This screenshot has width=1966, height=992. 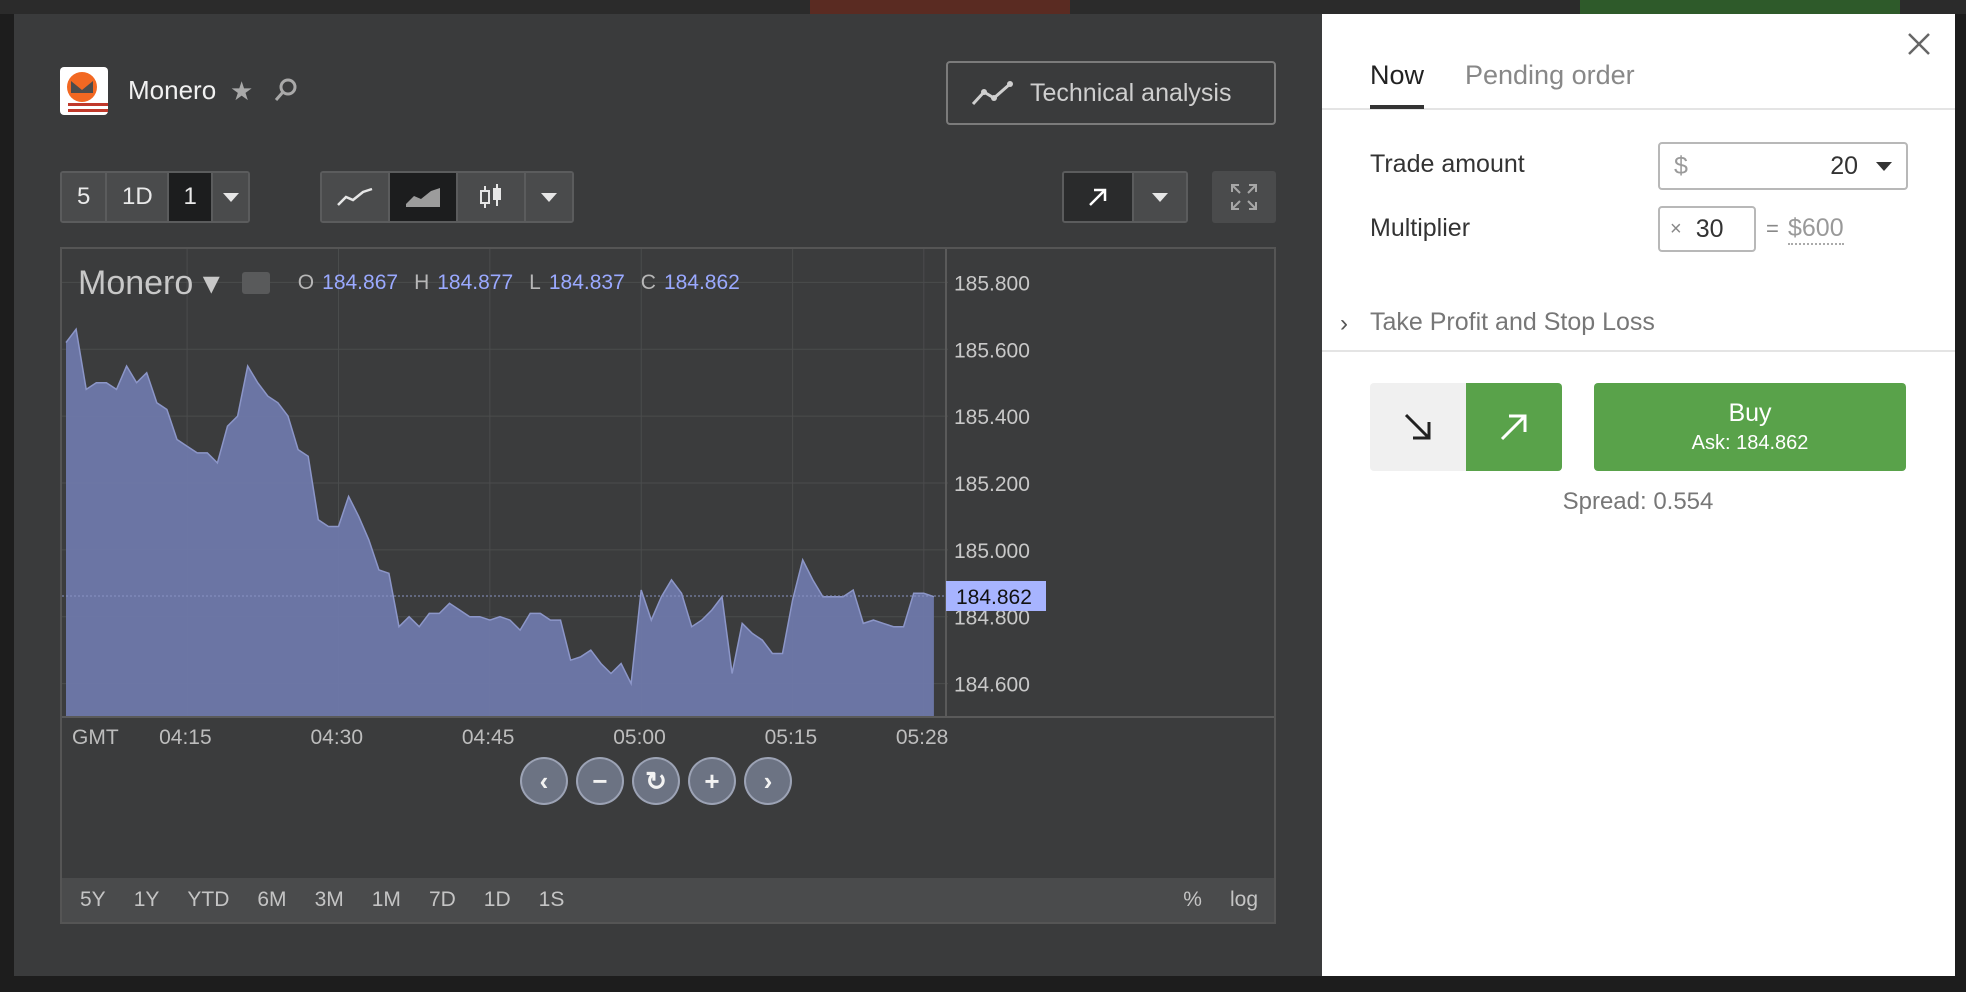 I want to click on scroll-left-button: ‹, so click(x=544, y=781).